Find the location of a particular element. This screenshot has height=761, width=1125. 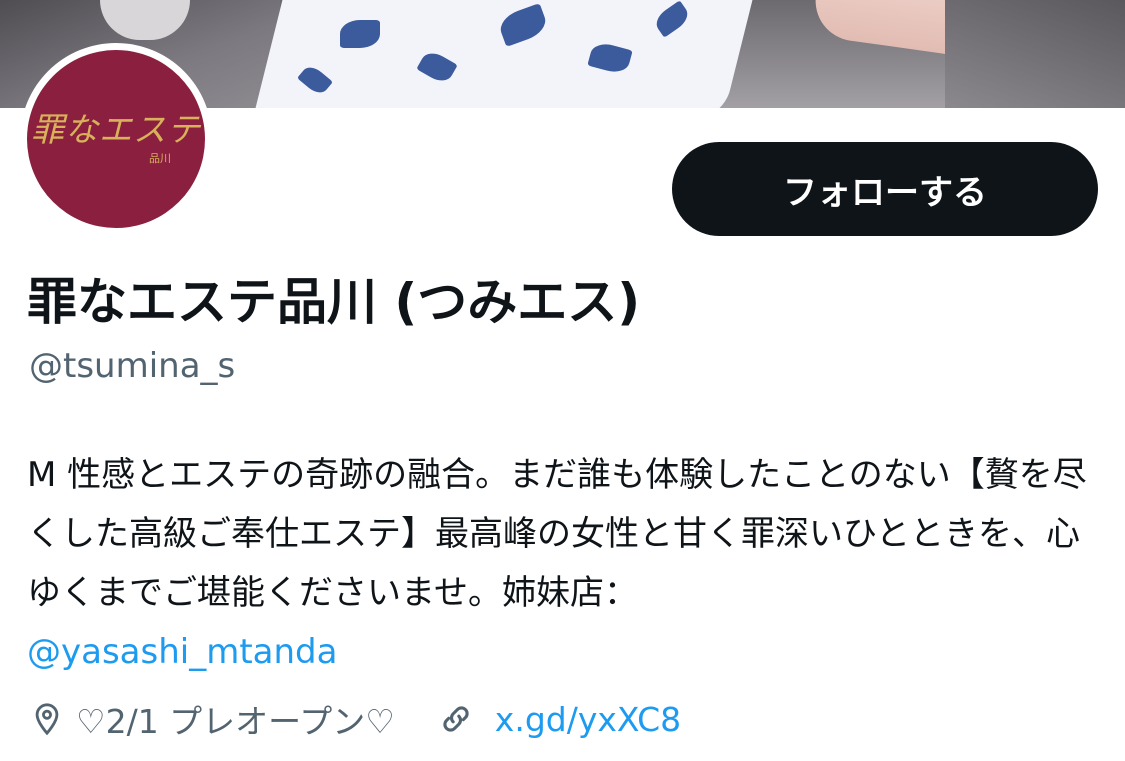

banner-fabric-right is located at coordinates (1035, 54).